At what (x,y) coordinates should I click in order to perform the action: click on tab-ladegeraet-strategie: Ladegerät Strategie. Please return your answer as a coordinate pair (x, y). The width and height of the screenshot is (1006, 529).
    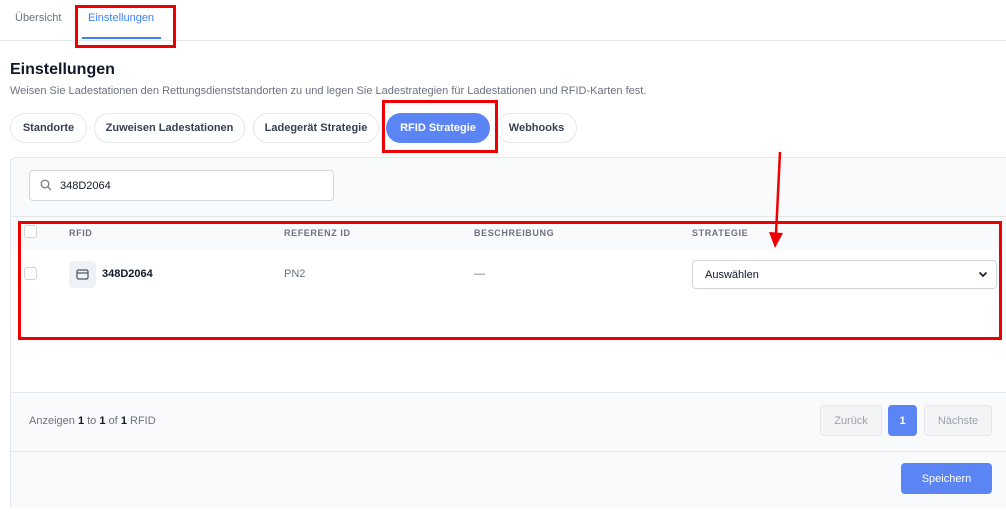
    Looking at the image, I should click on (316, 128).